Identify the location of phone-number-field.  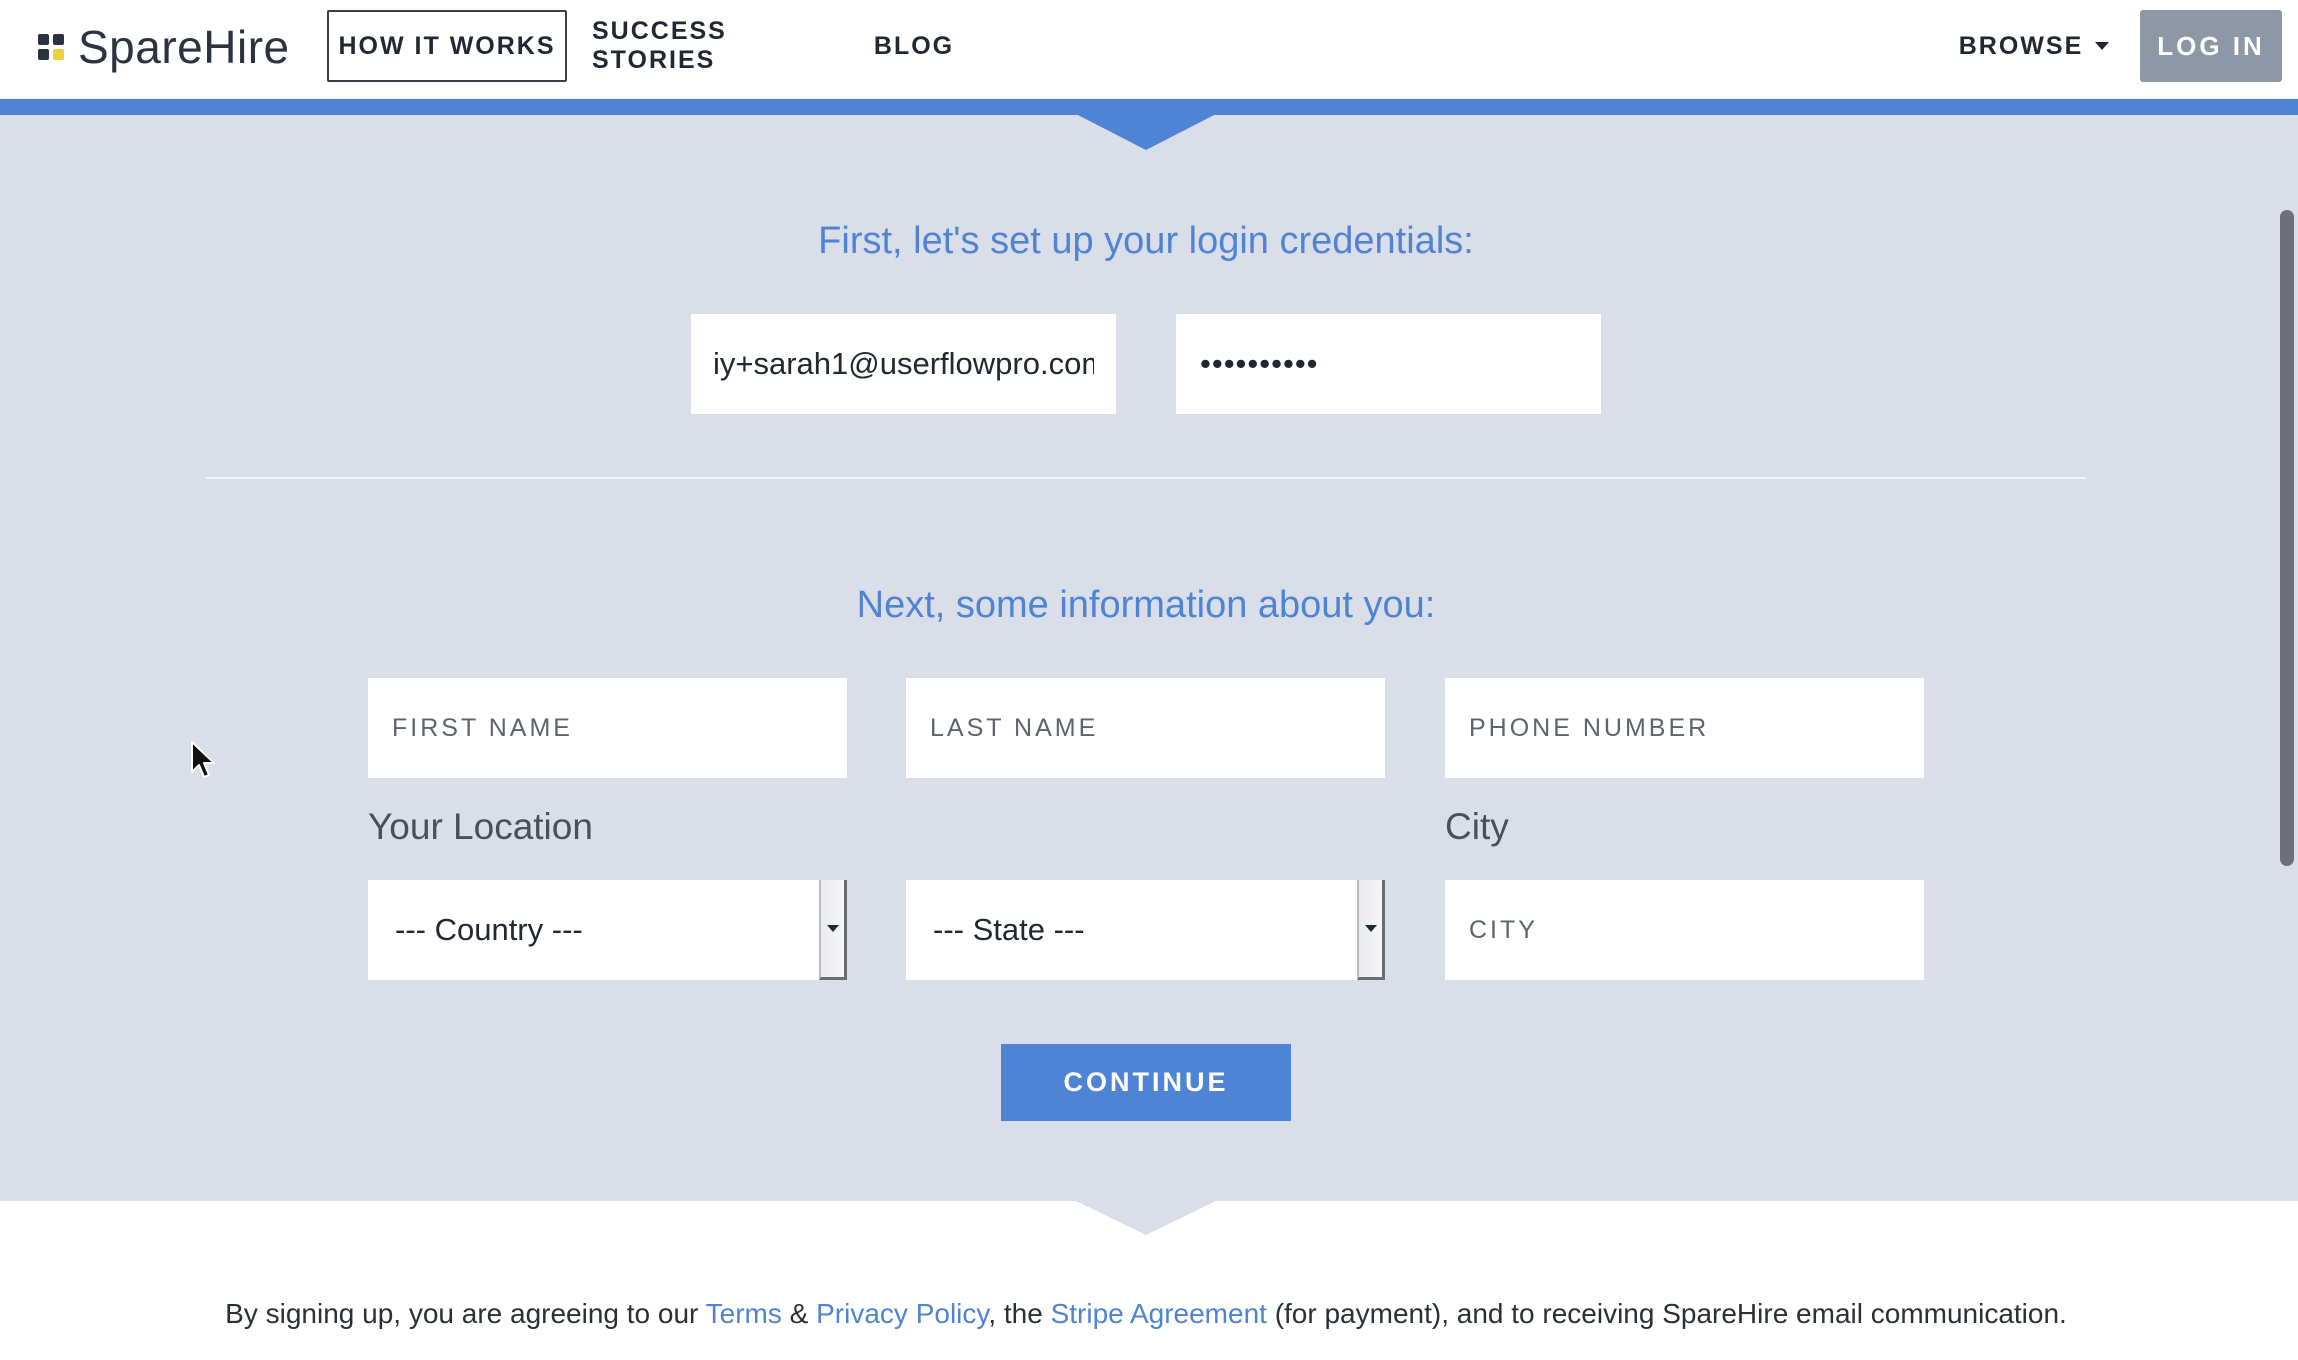
(1684, 728).